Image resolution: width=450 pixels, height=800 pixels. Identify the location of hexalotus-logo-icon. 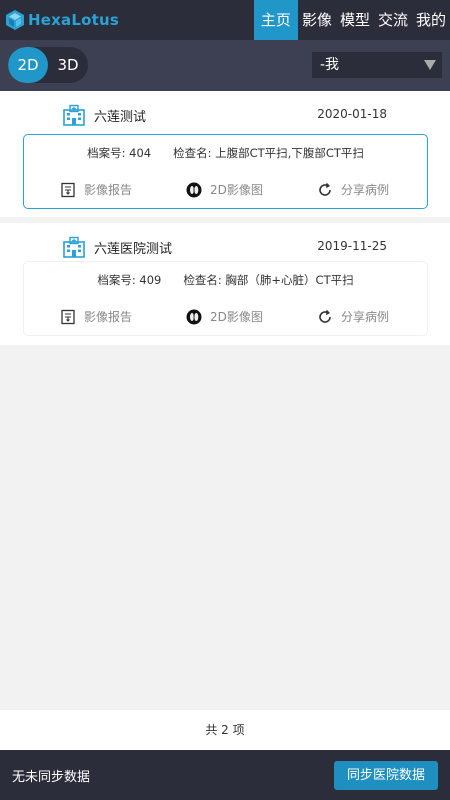
(15, 20).